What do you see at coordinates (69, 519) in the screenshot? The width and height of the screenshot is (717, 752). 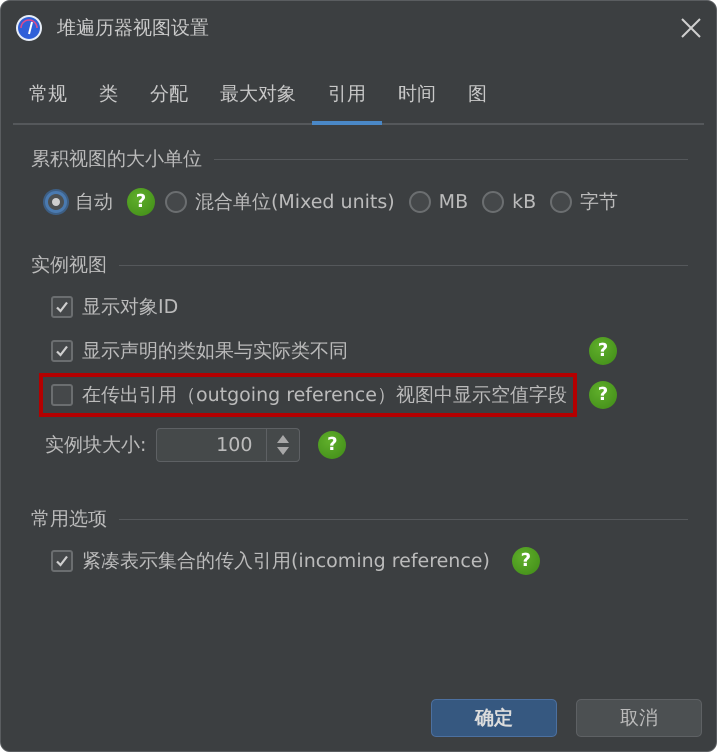 I see `section-title: 常用选项` at bounding box center [69, 519].